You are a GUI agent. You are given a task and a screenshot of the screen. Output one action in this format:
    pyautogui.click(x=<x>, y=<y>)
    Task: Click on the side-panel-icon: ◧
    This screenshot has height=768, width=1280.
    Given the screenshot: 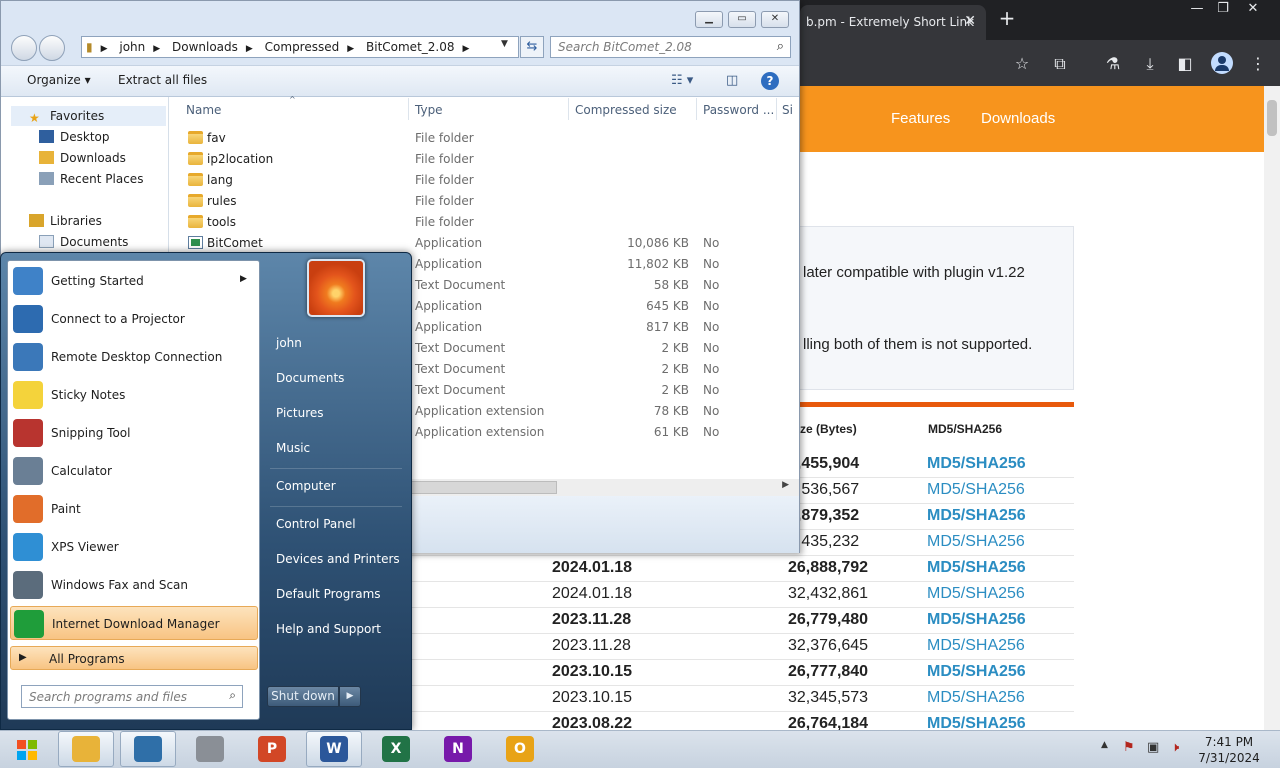 What is the action you would take?
    pyautogui.click(x=1185, y=64)
    